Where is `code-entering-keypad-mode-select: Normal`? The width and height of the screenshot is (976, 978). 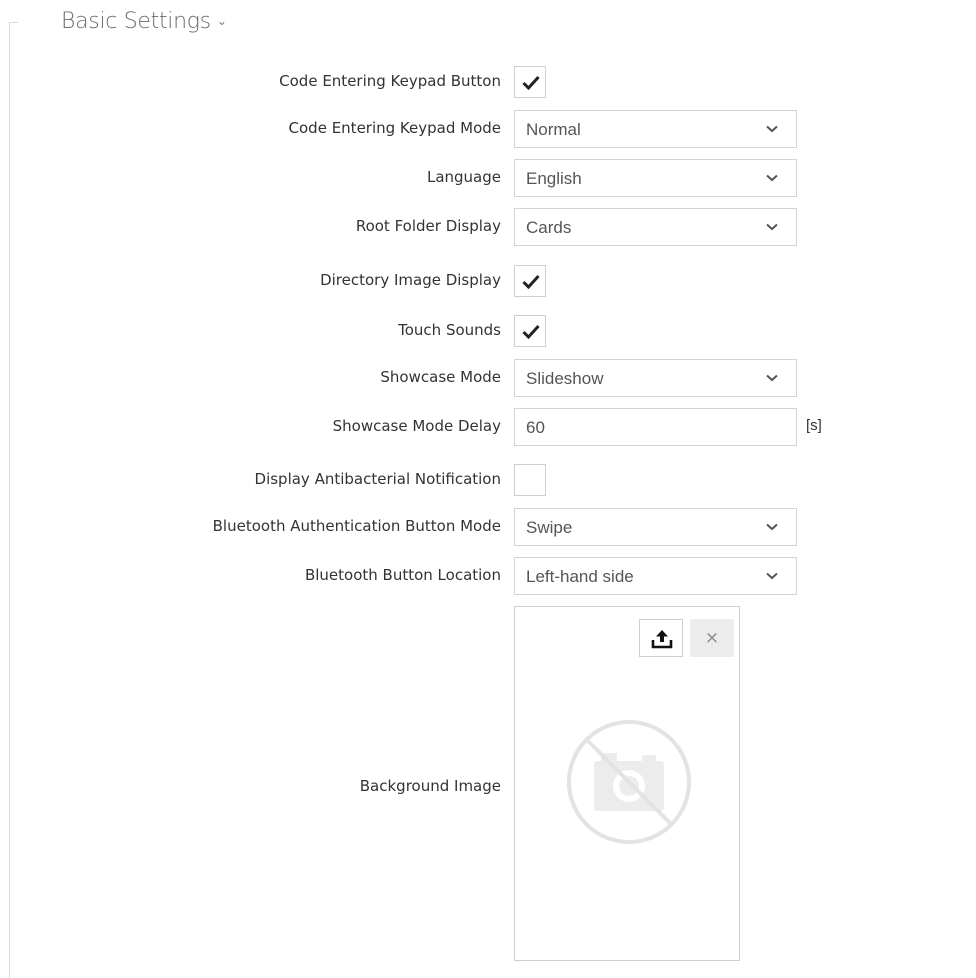
code-entering-keypad-mode-select: Normal is located at coordinates (655, 129).